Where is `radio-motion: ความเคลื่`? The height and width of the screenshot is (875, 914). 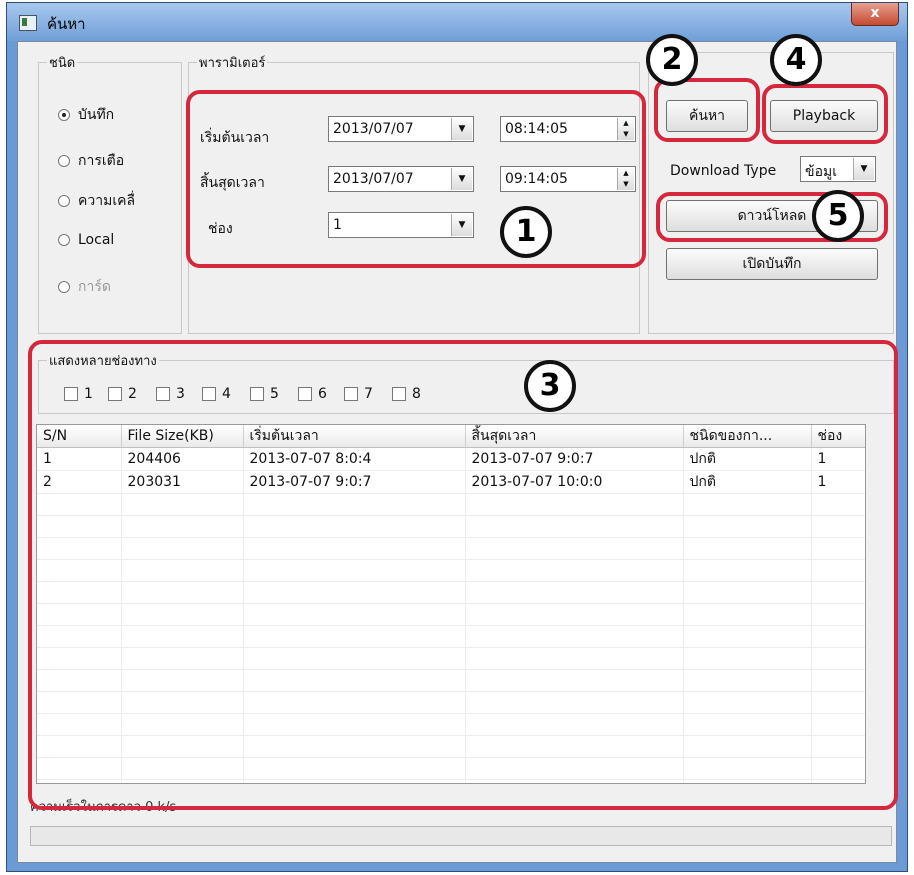
radio-motion: ความเคลื่ is located at coordinates (96, 201).